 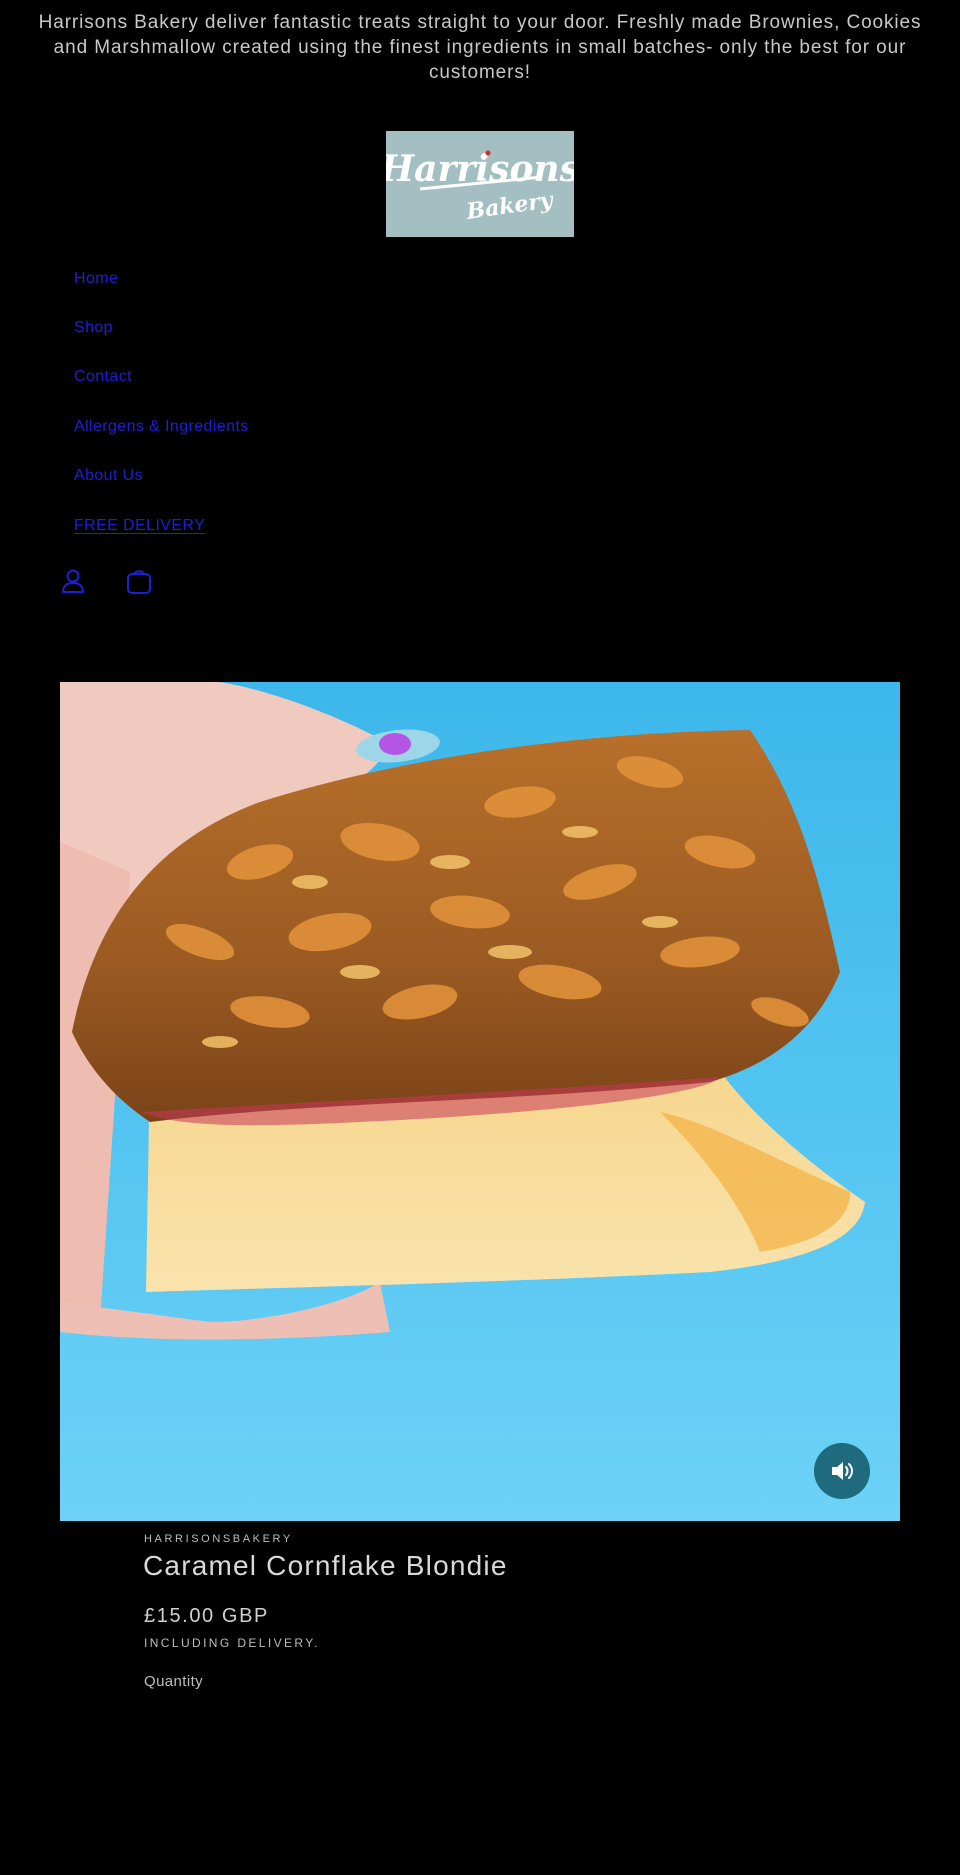 What do you see at coordinates (232, 1643) in the screenshot?
I see `tax-note: INCLUDING DELIVERY.` at bounding box center [232, 1643].